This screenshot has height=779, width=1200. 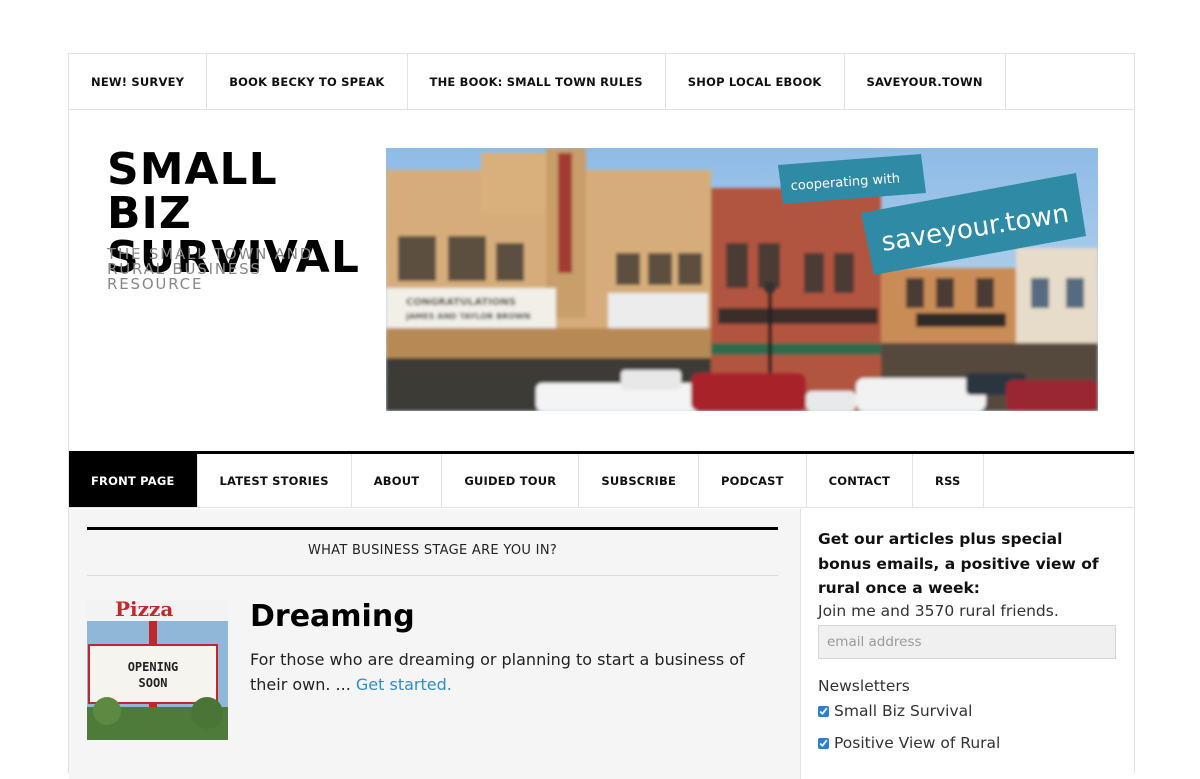 What do you see at coordinates (938, 611) in the screenshot?
I see `signup-subtext: Join me and 3570 rural friends.` at bounding box center [938, 611].